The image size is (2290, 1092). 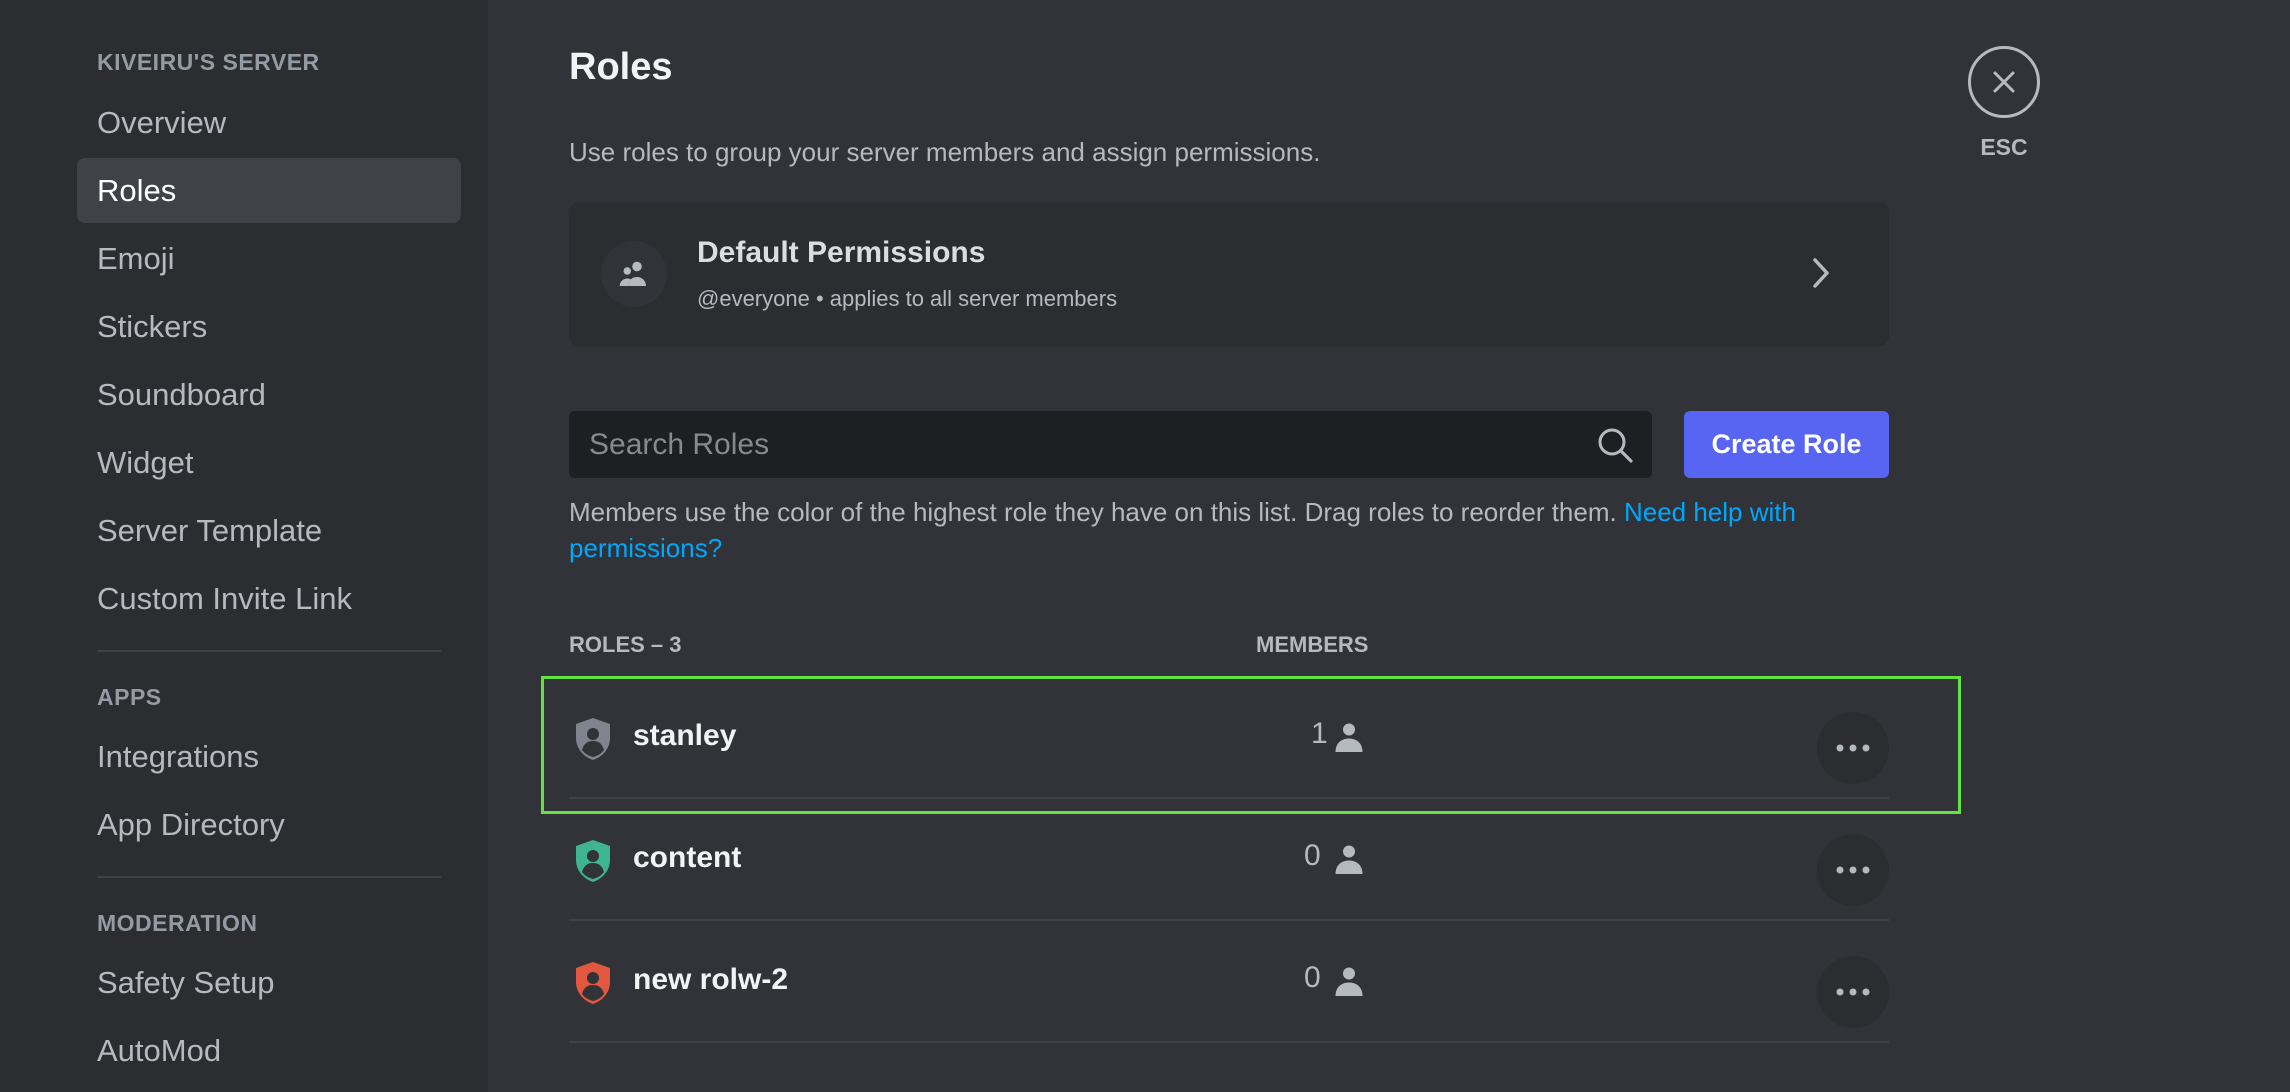 I want to click on sidebar-item-automod: AutoMod, so click(x=269, y=1050).